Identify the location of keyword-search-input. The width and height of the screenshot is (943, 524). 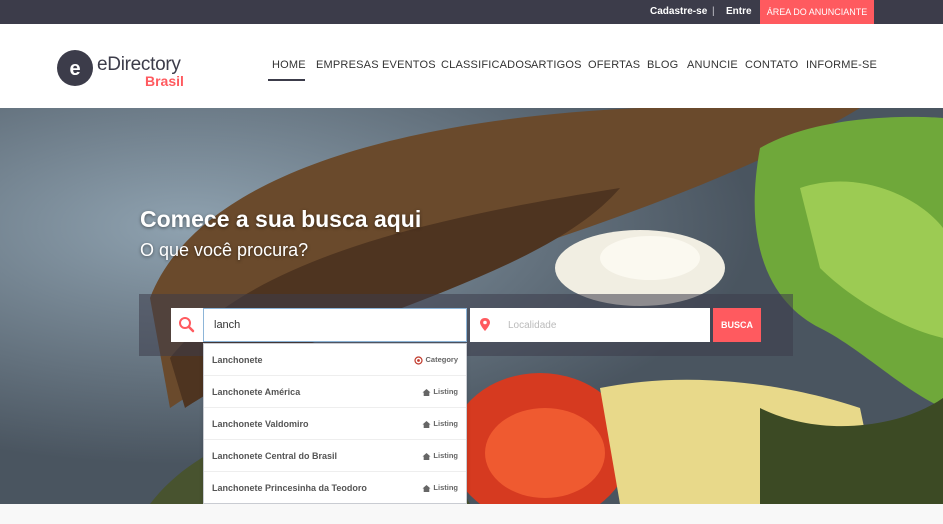
(335, 325).